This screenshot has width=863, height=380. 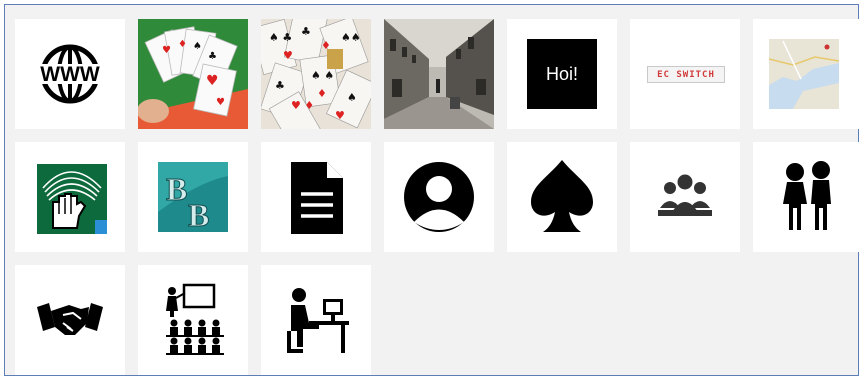 I want to click on user-tile, so click(x=439, y=197).